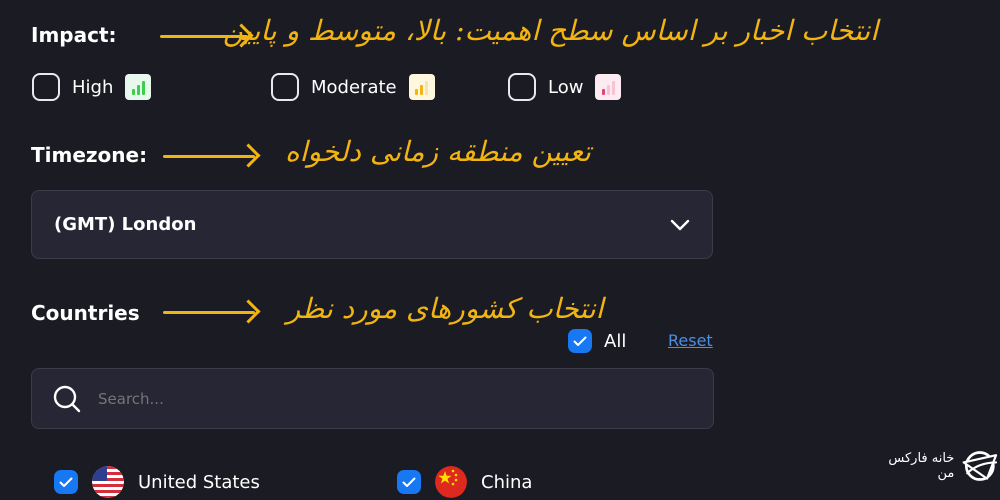  What do you see at coordinates (421, 87) in the screenshot?
I see `signal-moderate-icon` at bounding box center [421, 87].